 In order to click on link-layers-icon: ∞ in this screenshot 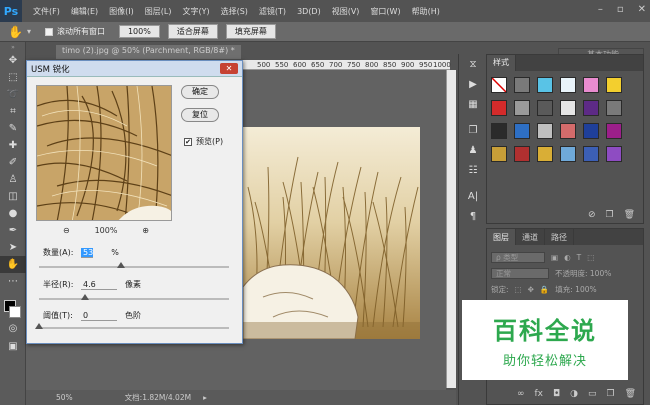, I will do `click(521, 394)`.